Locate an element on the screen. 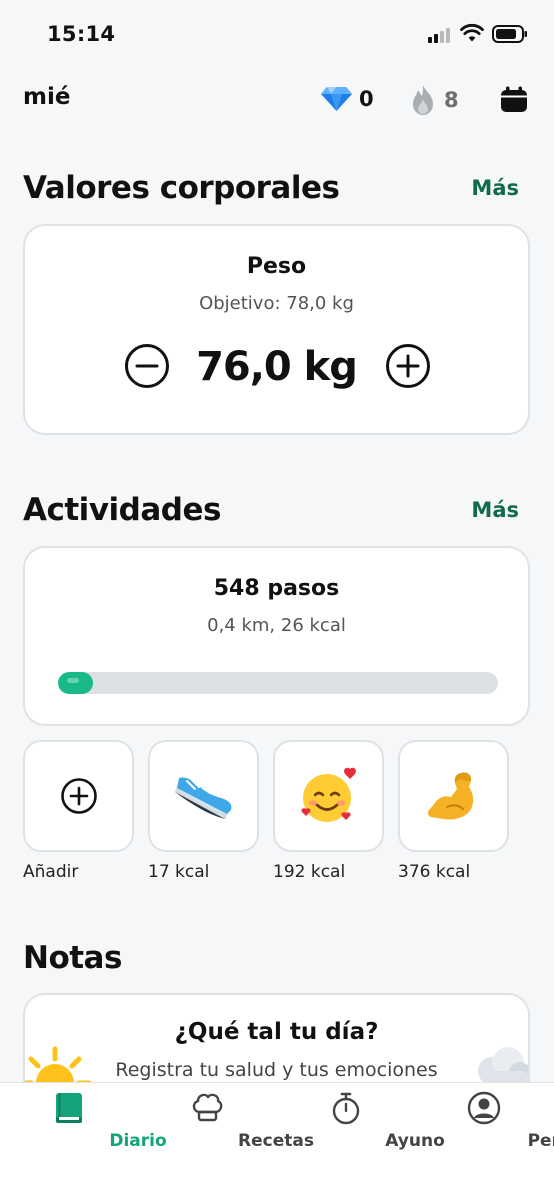 The height and width of the screenshot is (1200, 554). body-values-more-link: Más is located at coordinates (495, 188).